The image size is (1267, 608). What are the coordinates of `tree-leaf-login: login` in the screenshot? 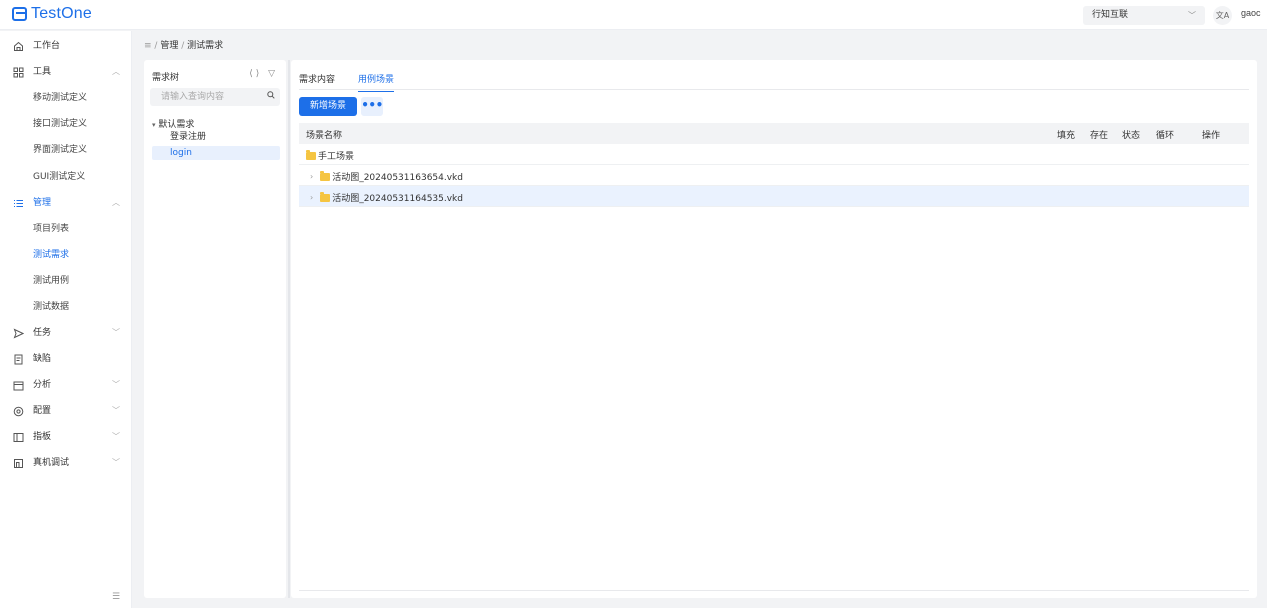 It's located at (216, 153).